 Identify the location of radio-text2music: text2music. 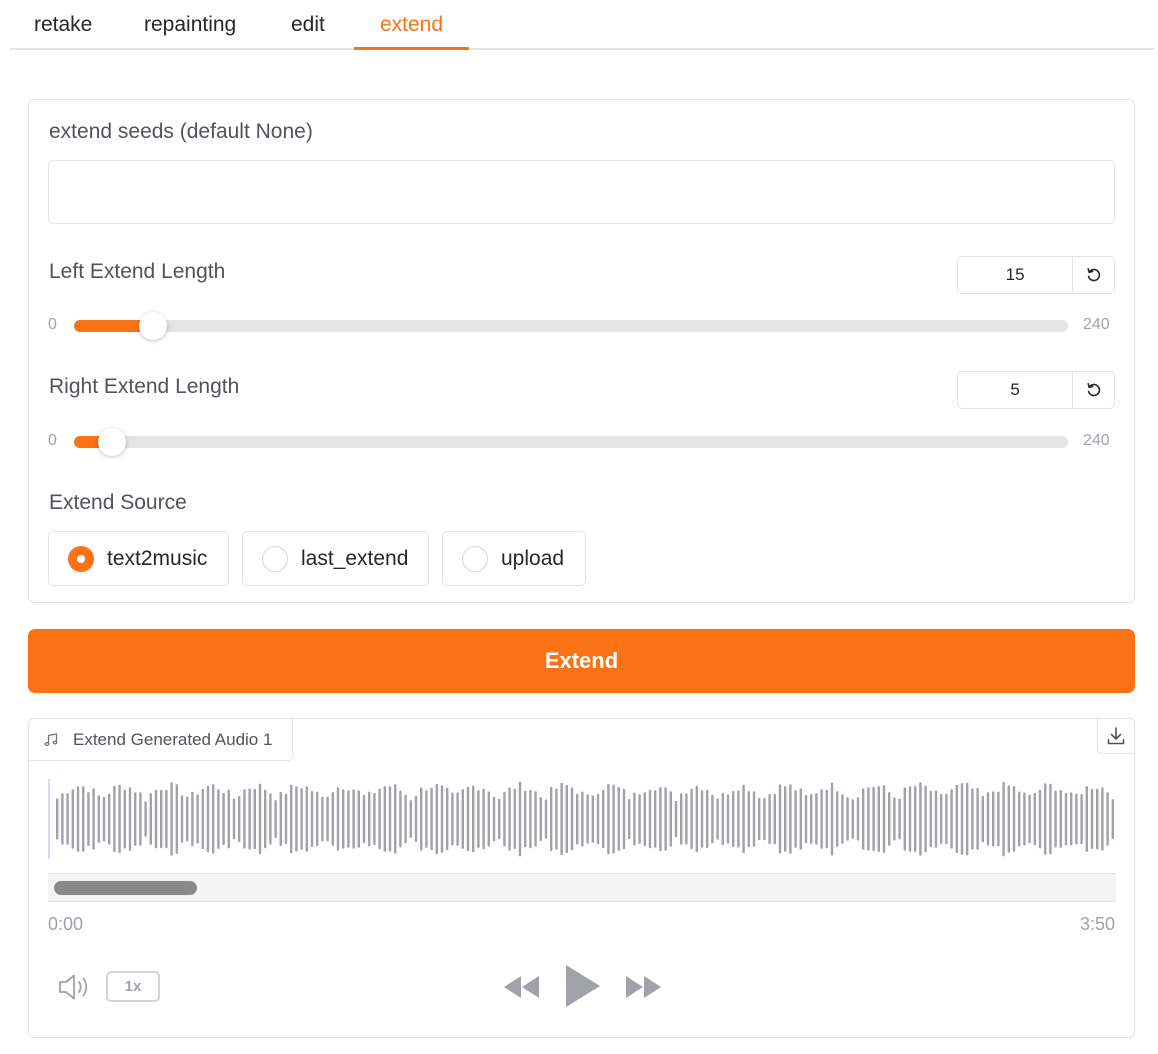
(138, 558).